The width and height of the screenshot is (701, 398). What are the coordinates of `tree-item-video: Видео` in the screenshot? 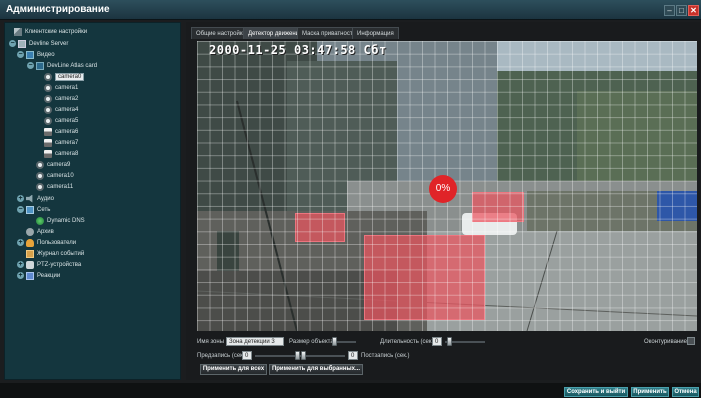 It's located at (40, 54).